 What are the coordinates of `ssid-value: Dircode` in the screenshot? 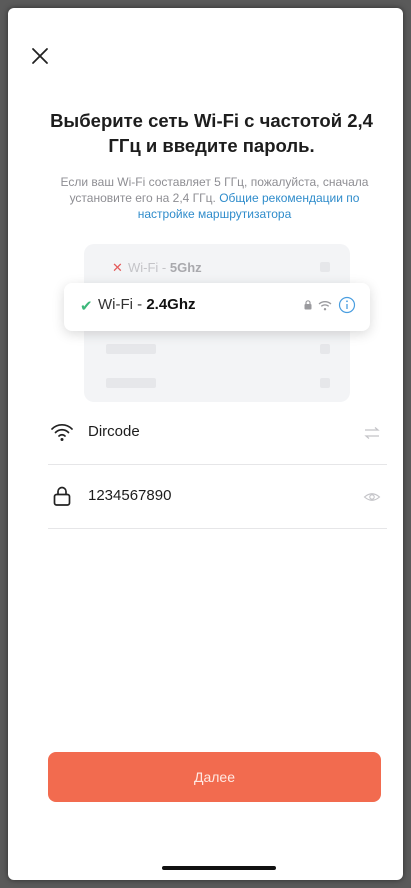 It's located at (114, 431).